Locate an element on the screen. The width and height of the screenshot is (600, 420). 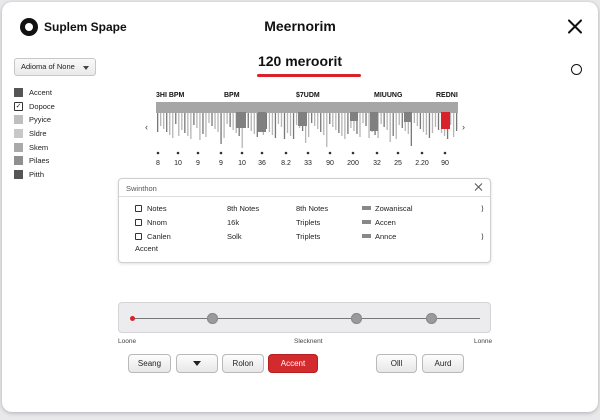
group-label: MIUUNG is located at coordinates (388, 95).